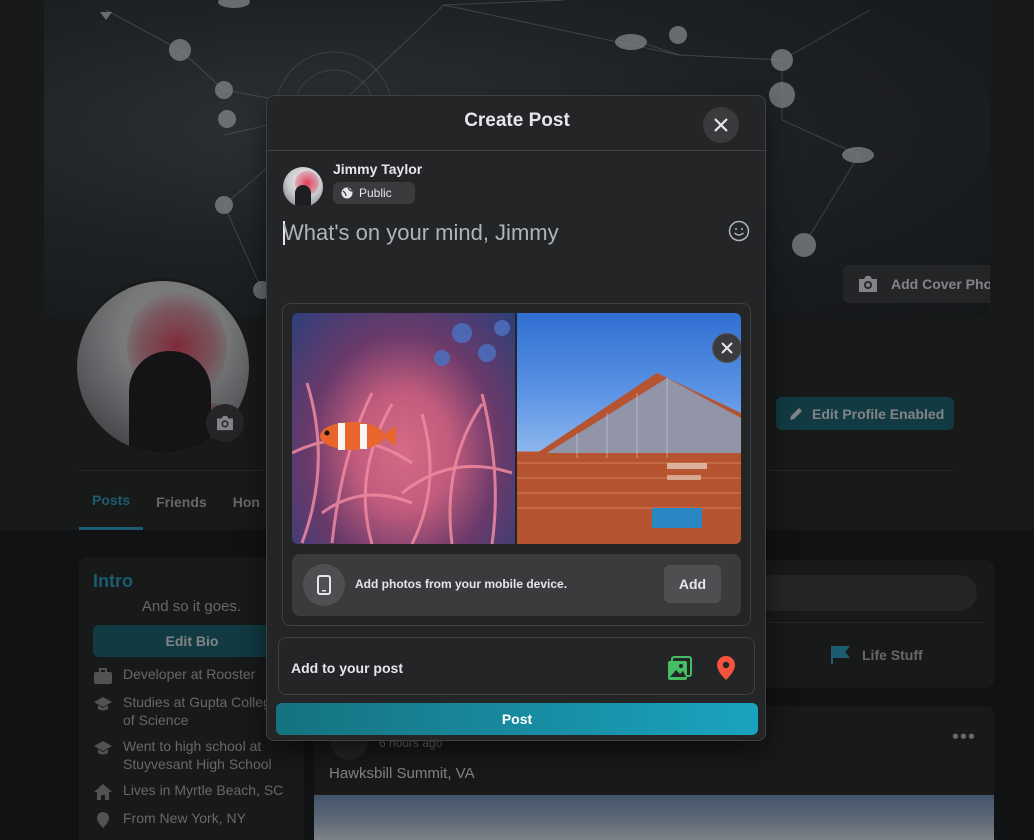 The image size is (1034, 840). Describe the element at coordinates (324, 585) in the screenshot. I see `mobile-device-icon` at that location.